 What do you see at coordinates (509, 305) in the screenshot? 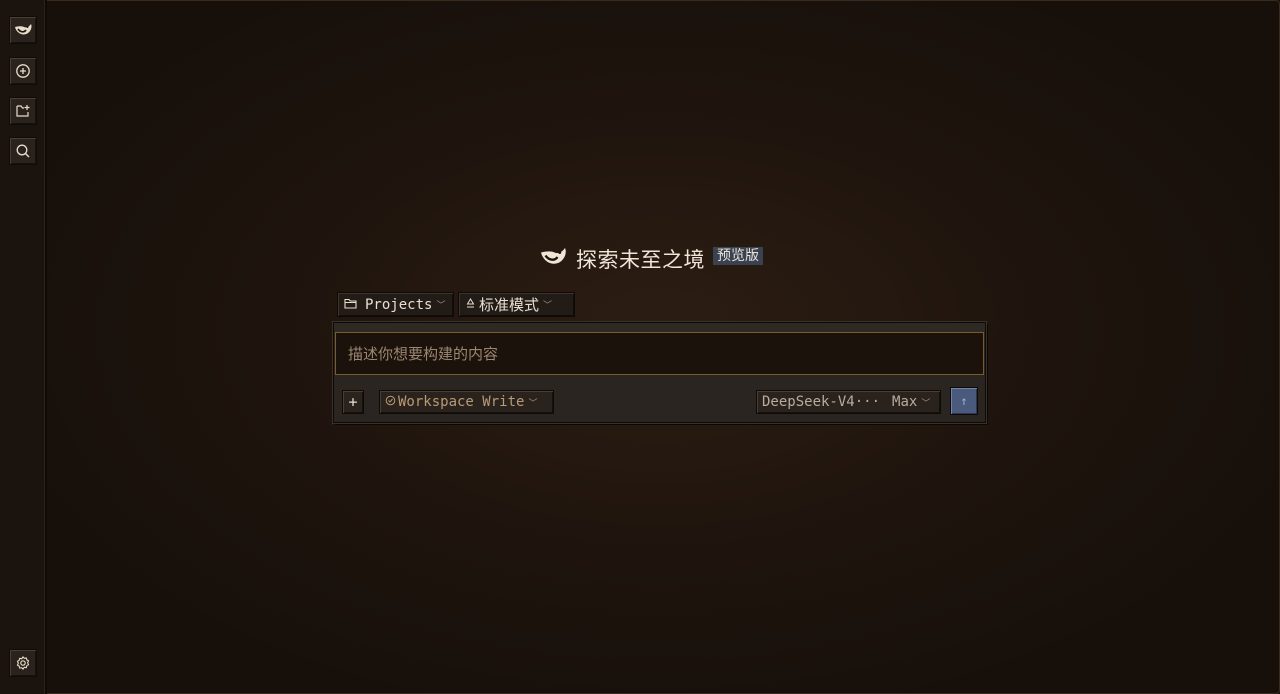
I see `mode-label: 标准模式` at bounding box center [509, 305].